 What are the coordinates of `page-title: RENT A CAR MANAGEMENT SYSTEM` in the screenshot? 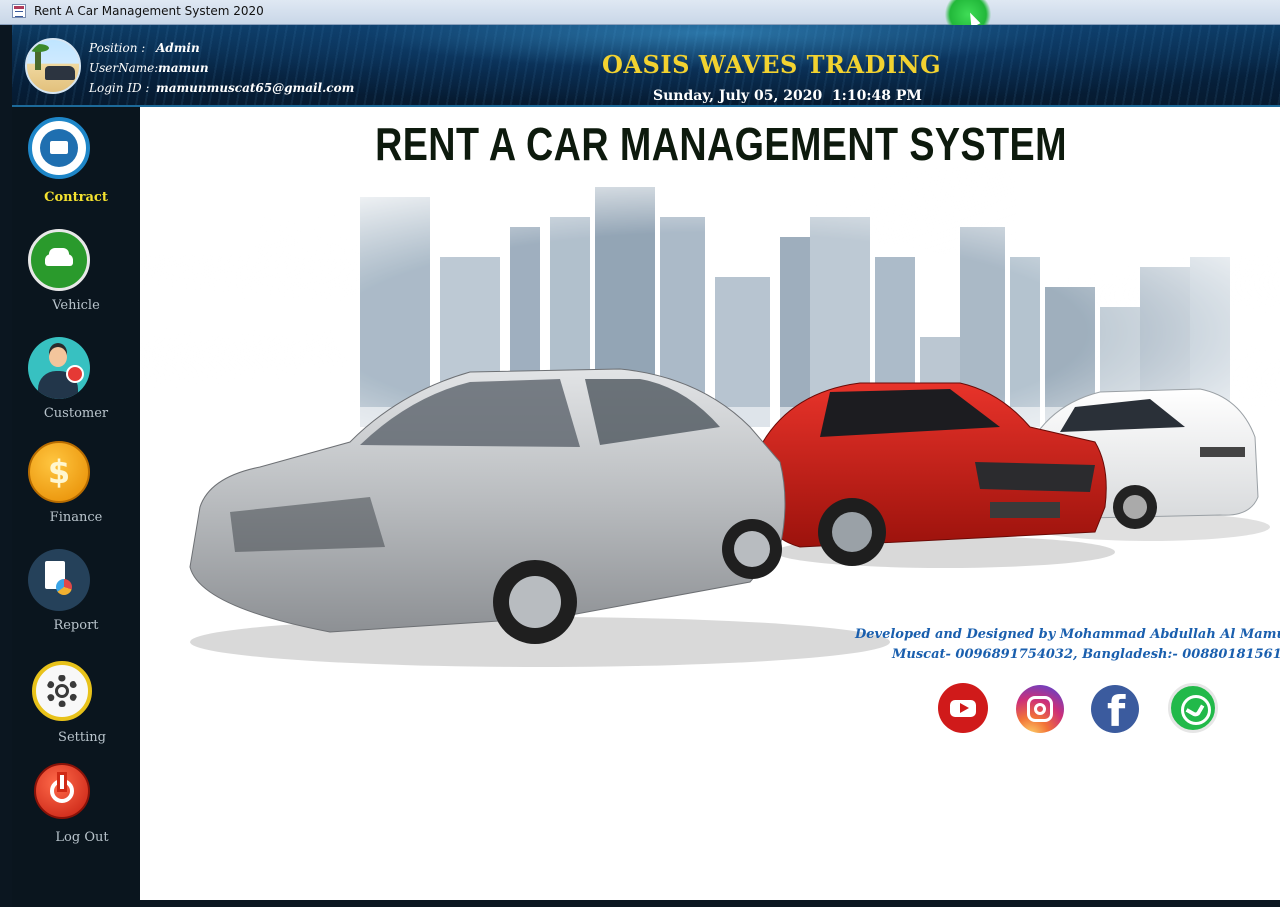 It's located at (721, 144).